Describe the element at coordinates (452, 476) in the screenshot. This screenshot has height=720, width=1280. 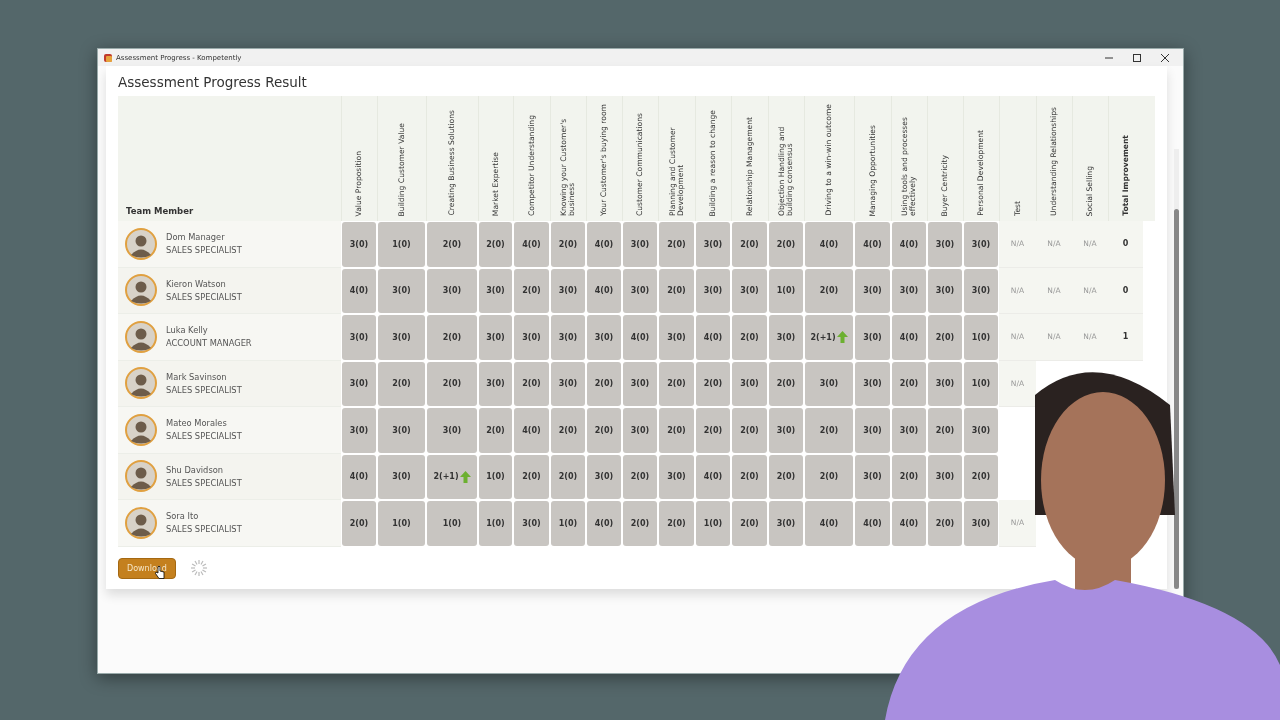
I see `score-cell: 2(+1)` at that location.